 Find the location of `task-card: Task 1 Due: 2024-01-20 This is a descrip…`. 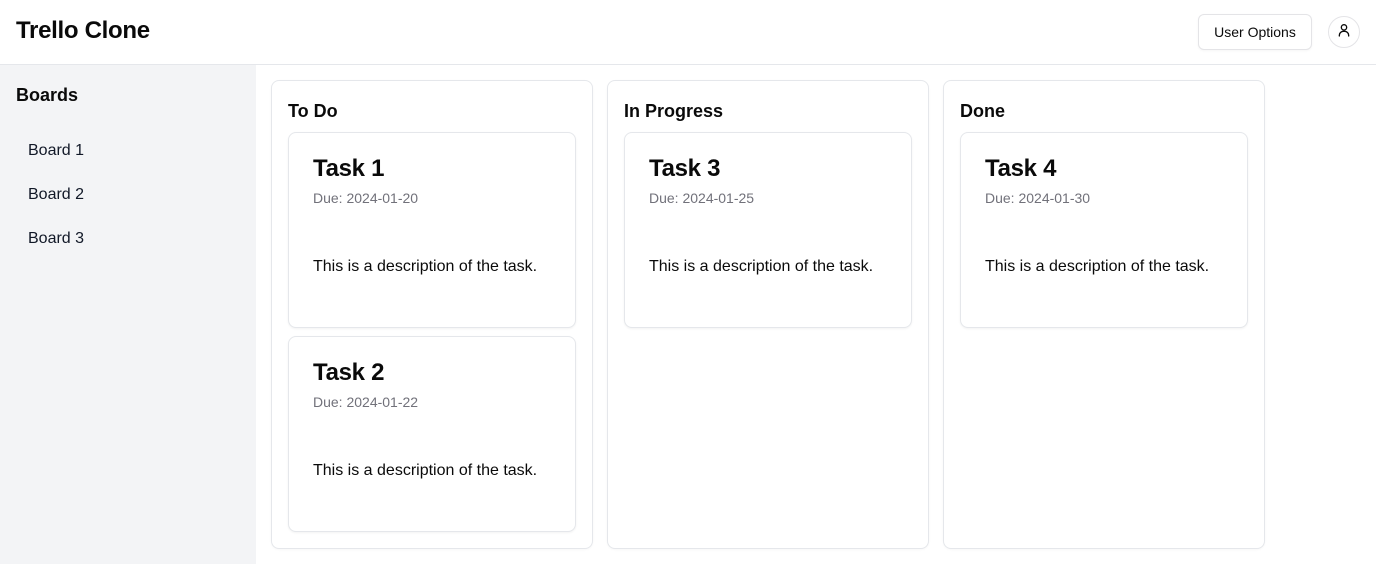

task-card: Task 1 Due: 2024-01-20 This is a descrip… is located at coordinates (432, 230).